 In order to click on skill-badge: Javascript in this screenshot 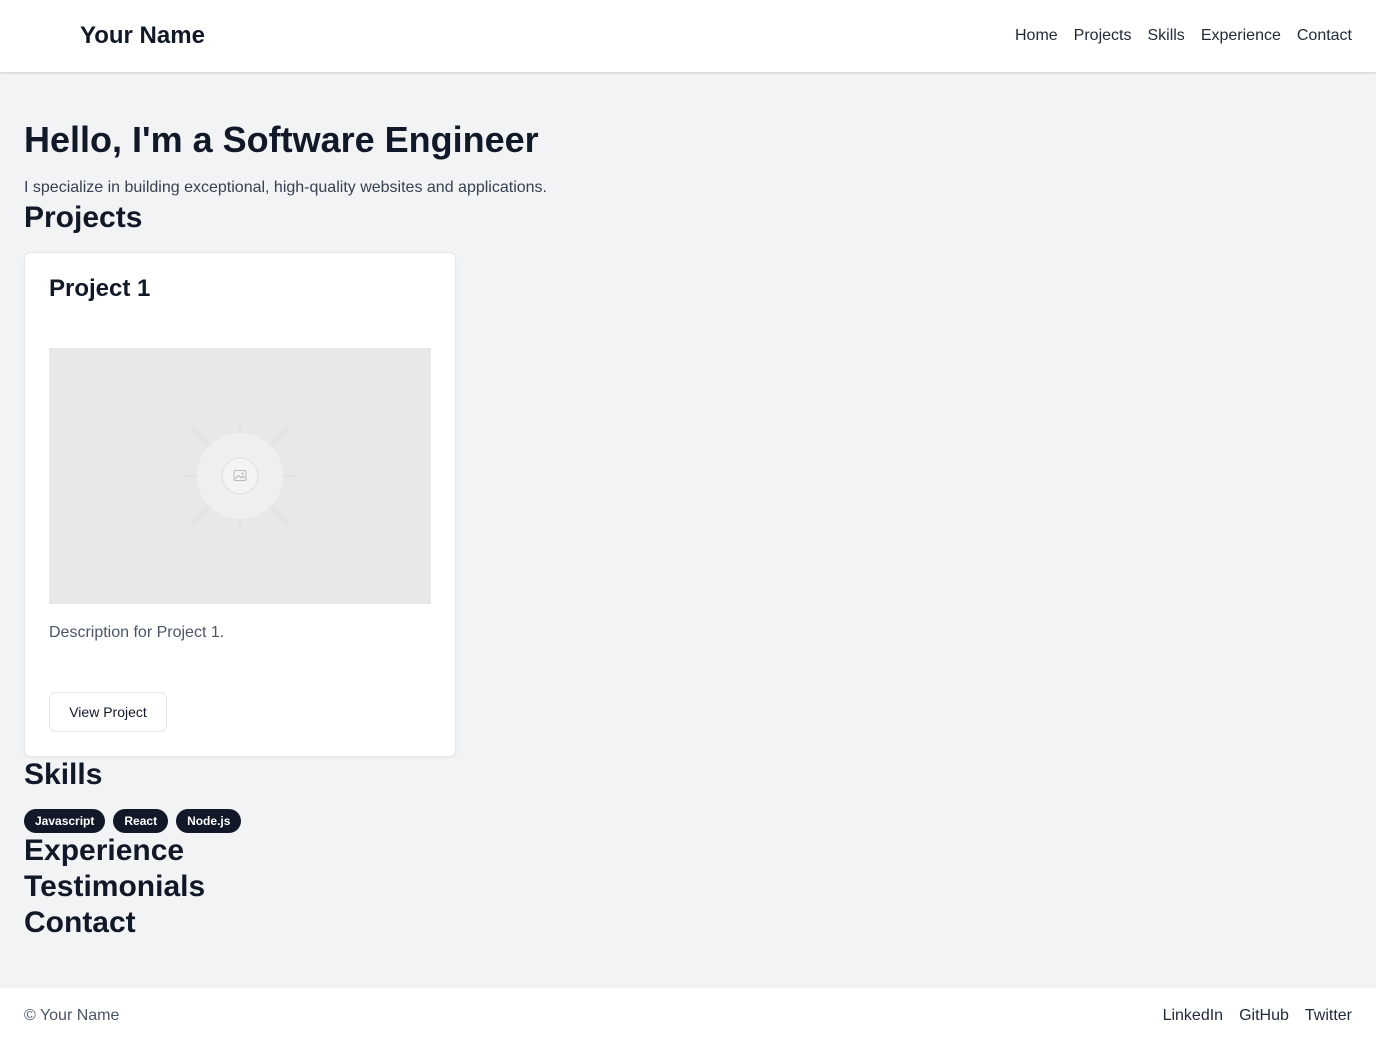, I will do `click(65, 821)`.